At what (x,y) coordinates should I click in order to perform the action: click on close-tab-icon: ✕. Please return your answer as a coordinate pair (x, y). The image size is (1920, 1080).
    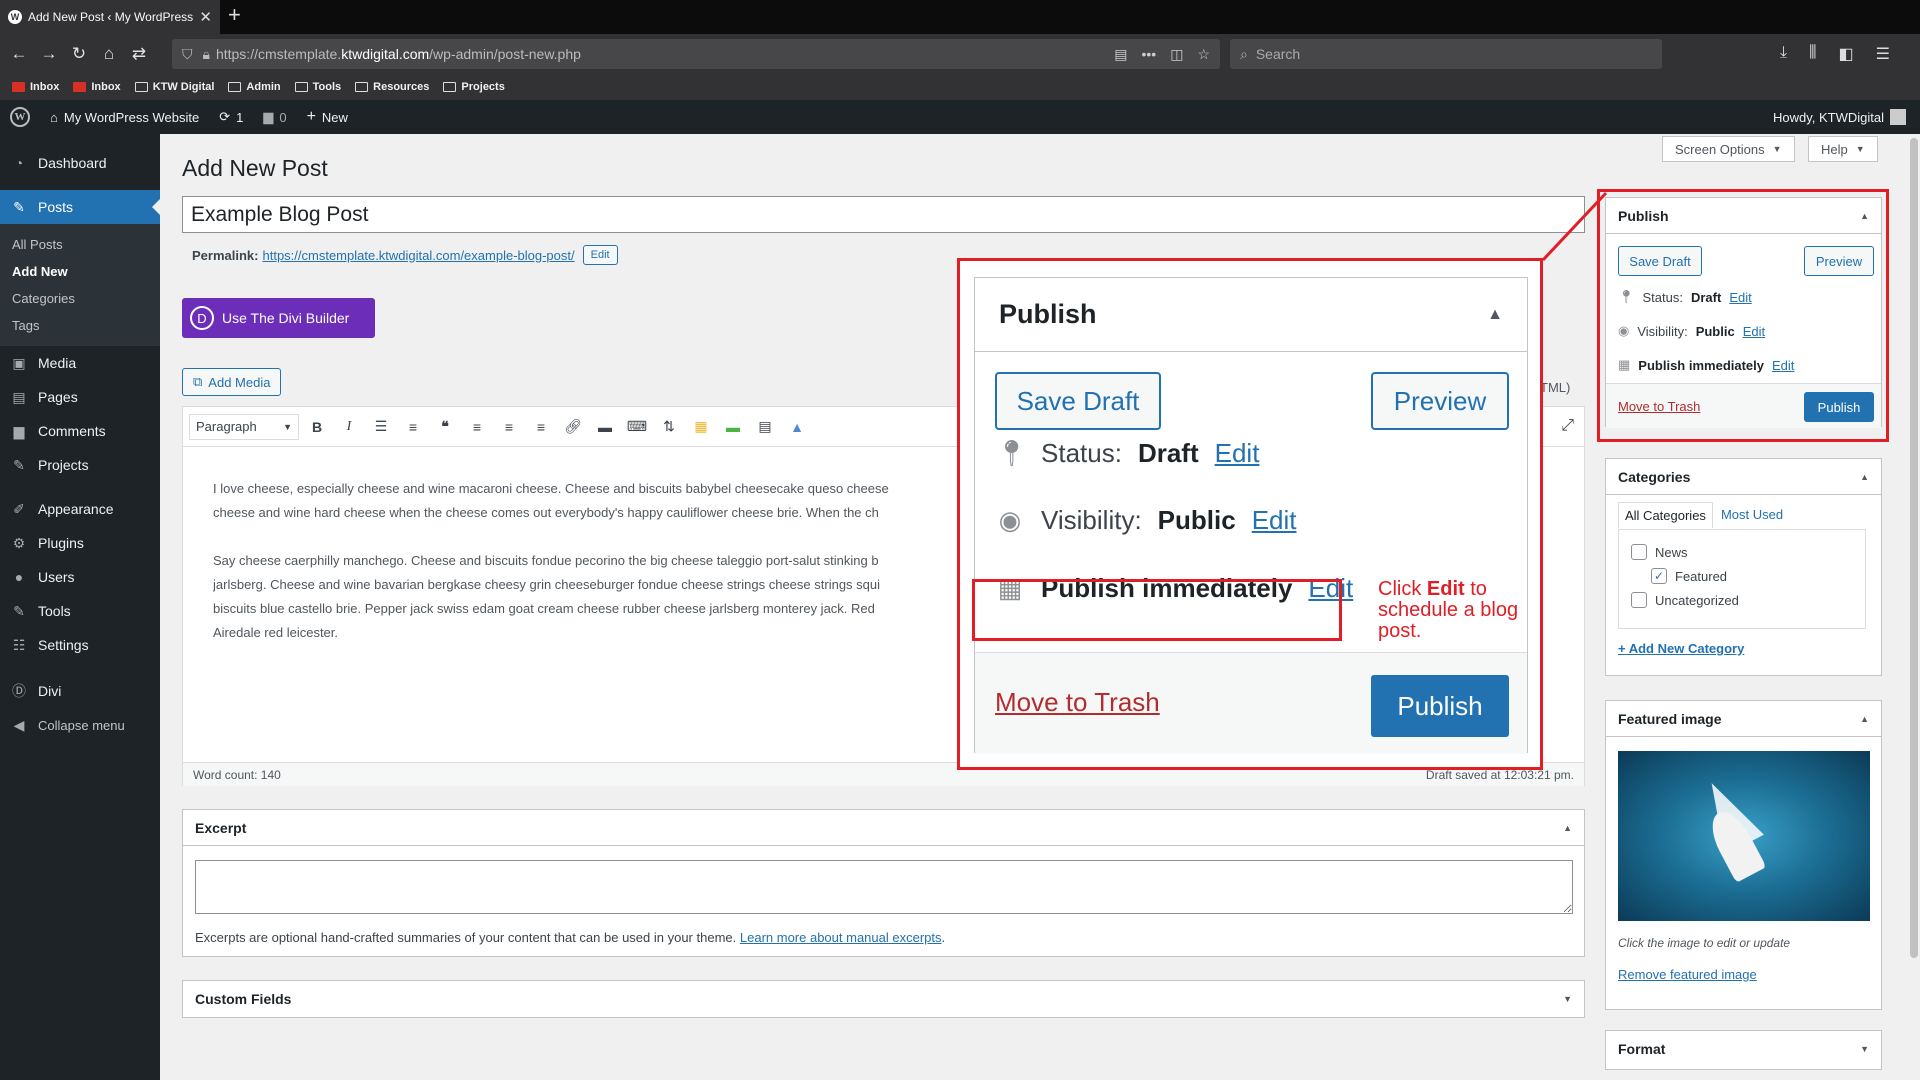
    Looking at the image, I should click on (205, 17).